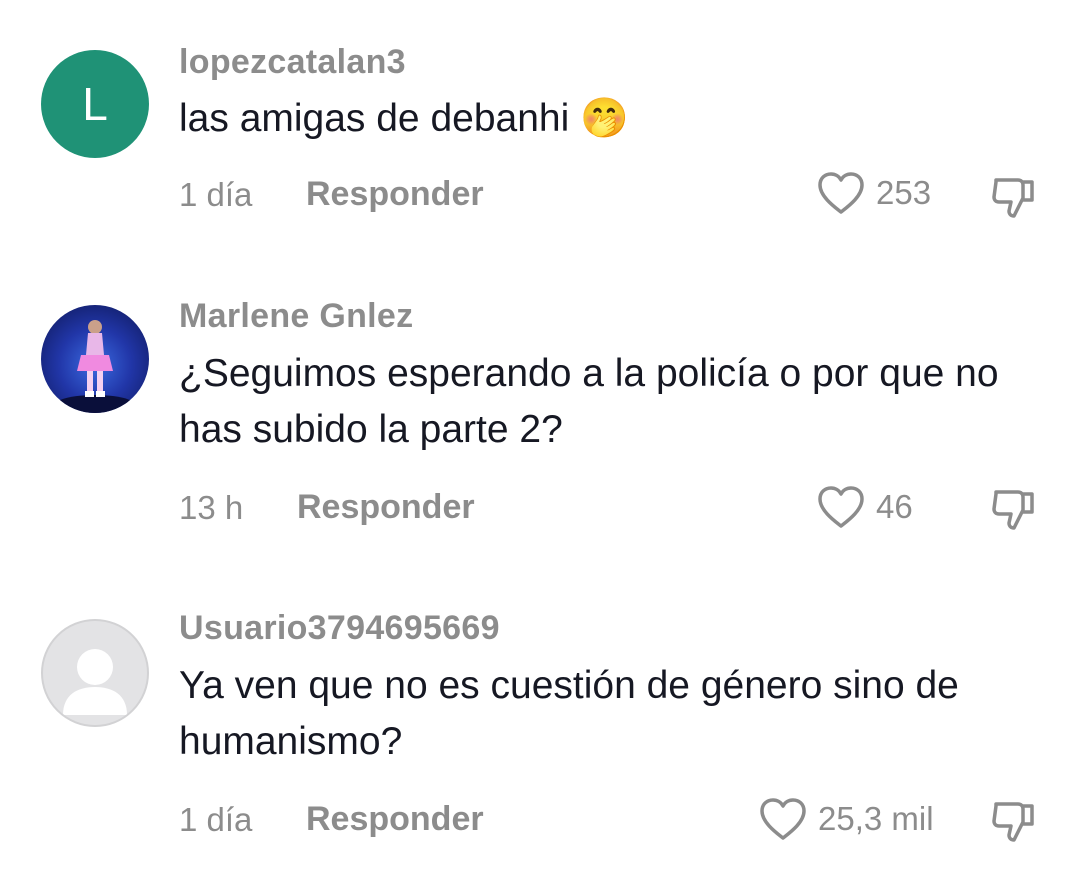 This screenshot has height=876, width=1080. What do you see at coordinates (292, 62) in the screenshot?
I see `comment-username: lopezcatalan3` at bounding box center [292, 62].